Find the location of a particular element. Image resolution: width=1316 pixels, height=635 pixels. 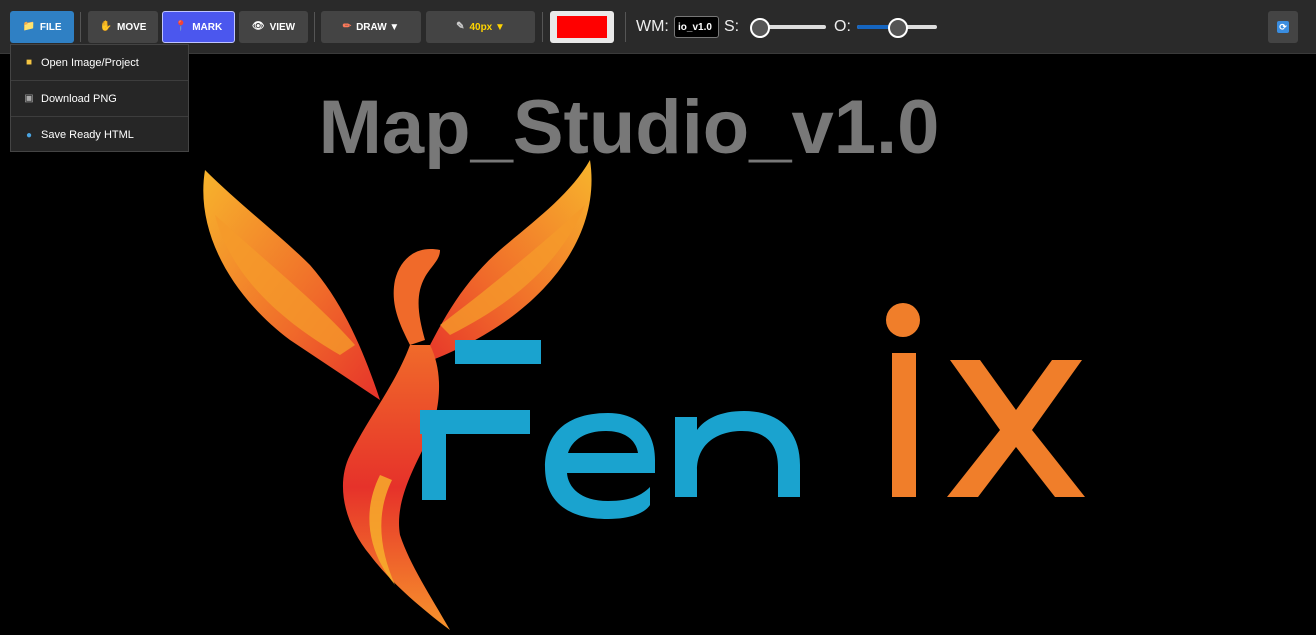

refresh-button: ⟳ is located at coordinates (1283, 27).